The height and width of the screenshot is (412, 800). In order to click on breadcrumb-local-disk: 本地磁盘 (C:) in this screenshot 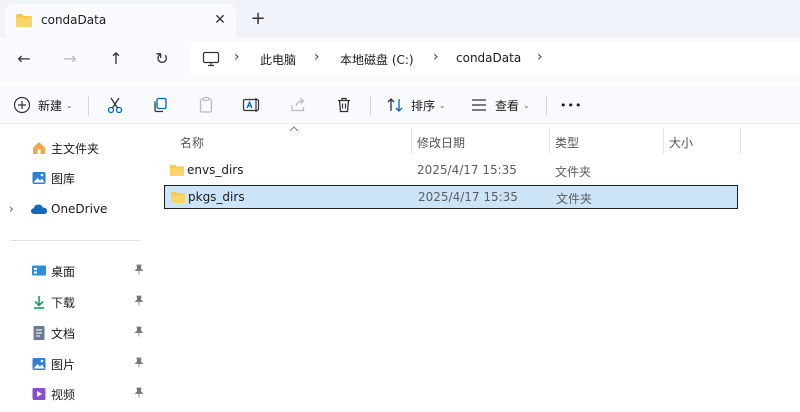, I will do `click(377, 59)`.